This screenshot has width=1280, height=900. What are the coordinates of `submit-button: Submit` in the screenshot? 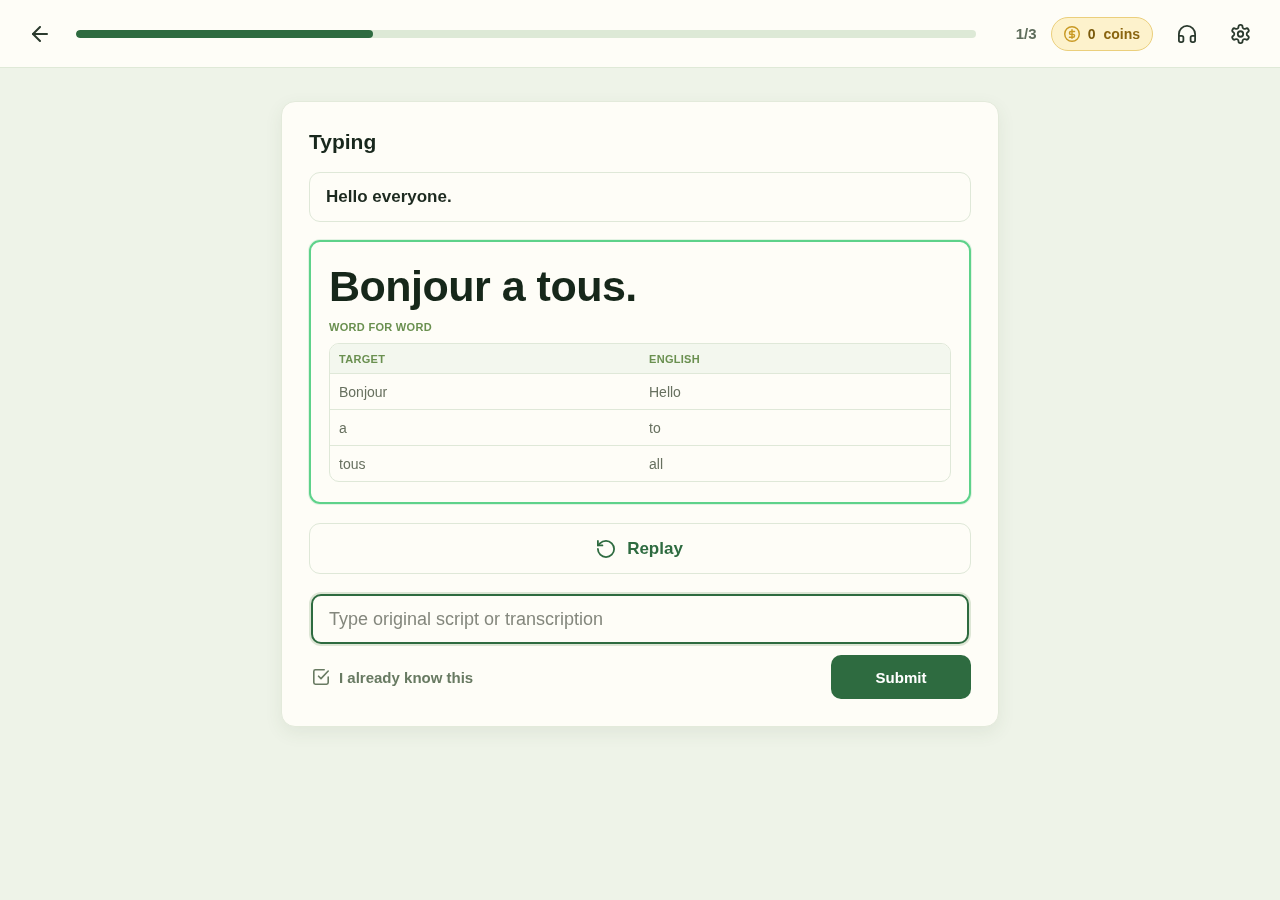 It's located at (901, 677).